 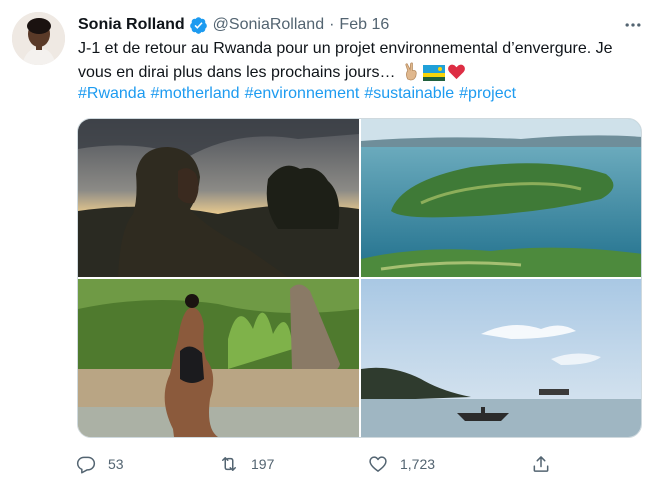 What do you see at coordinates (316, 464) in the screenshot?
I see `tweet-action-bar: 53 197 1,723` at bounding box center [316, 464].